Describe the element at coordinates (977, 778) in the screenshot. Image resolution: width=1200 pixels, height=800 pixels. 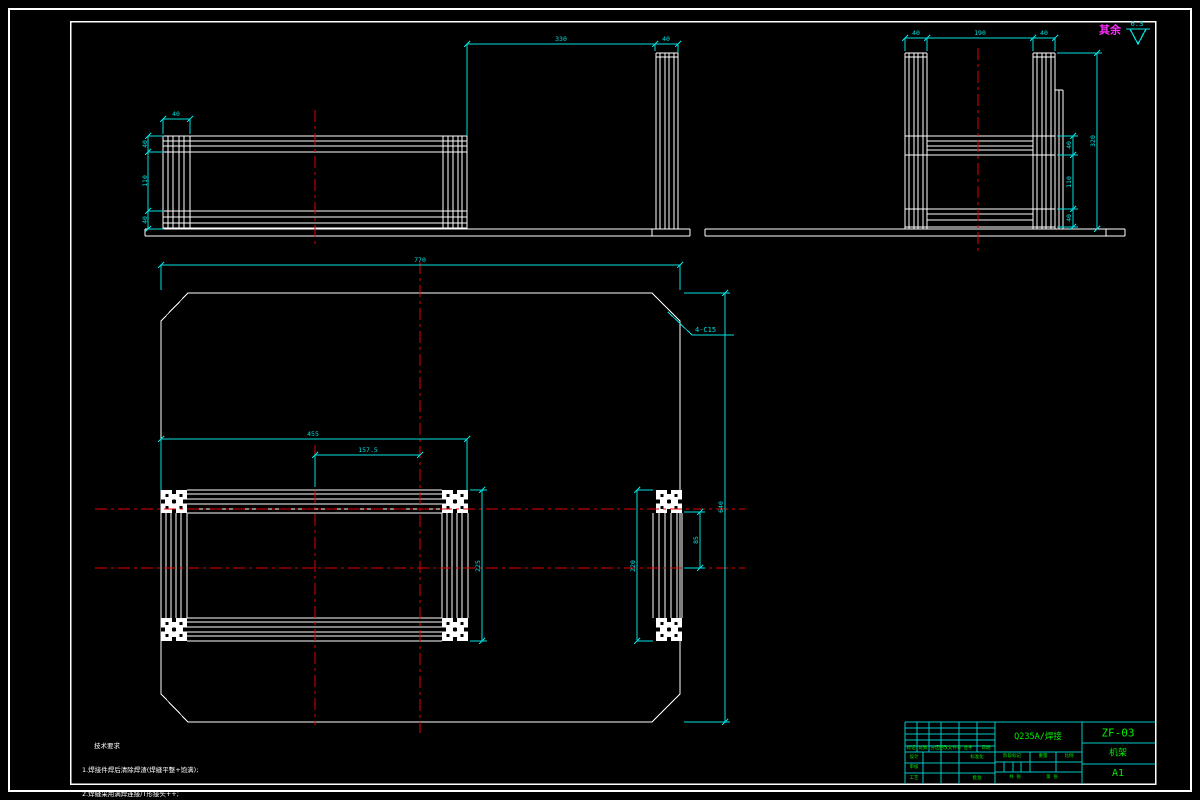
I see `role-approve: 批准` at that location.